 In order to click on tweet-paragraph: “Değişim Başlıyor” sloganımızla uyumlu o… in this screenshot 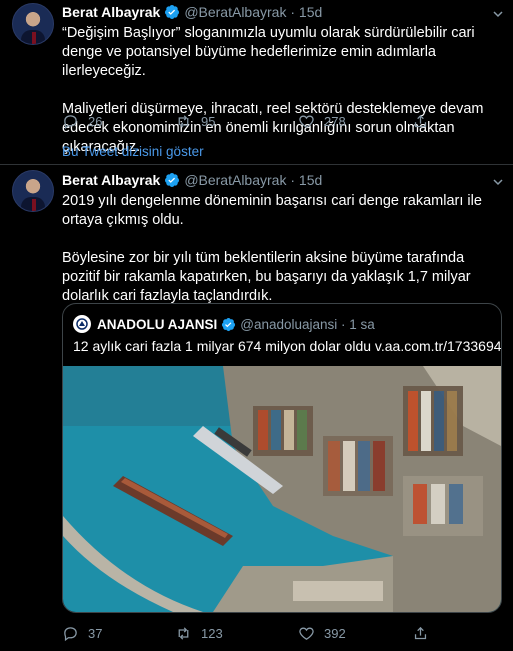, I will do `click(268, 52)`.